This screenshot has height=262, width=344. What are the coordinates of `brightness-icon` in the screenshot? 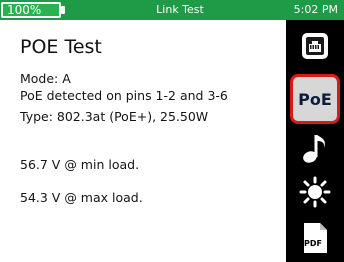 It's located at (315, 194).